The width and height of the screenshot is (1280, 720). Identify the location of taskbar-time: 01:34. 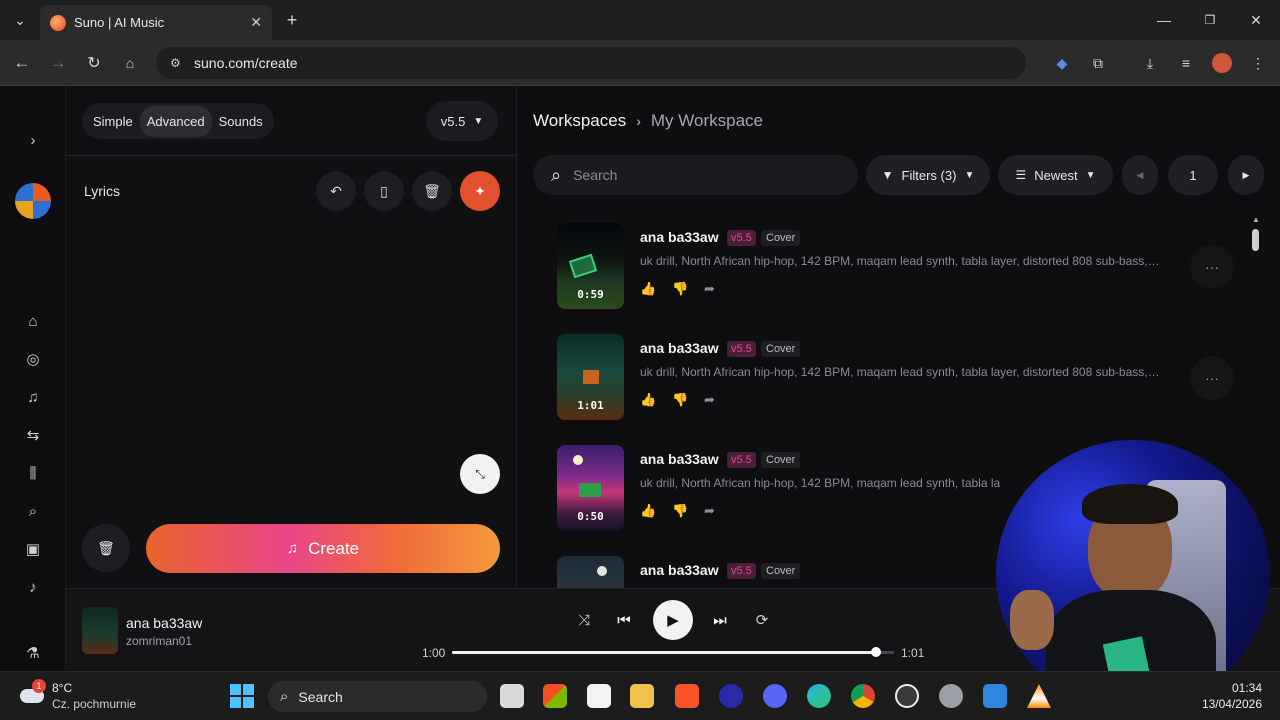
(1230, 688).